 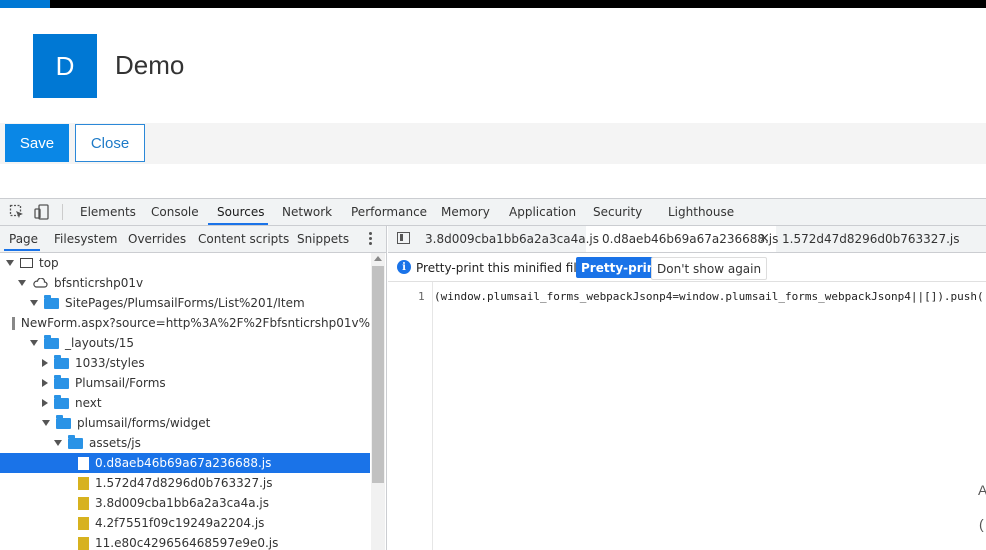 What do you see at coordinates (108, 212) in the screenshot?
I see `tab-elements: Elements` at bounding box center [108, 212].